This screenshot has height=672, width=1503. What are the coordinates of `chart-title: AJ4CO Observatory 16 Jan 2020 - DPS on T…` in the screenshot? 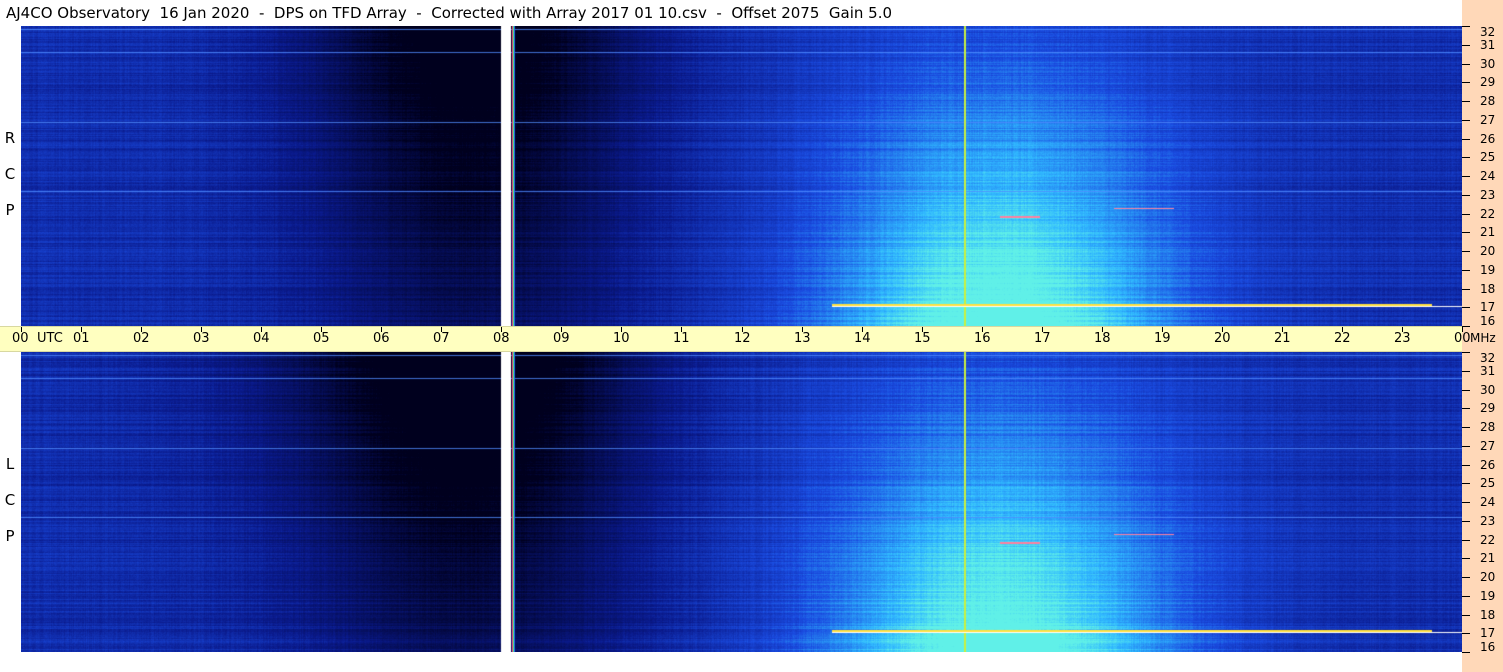 It's located at (731, 13).